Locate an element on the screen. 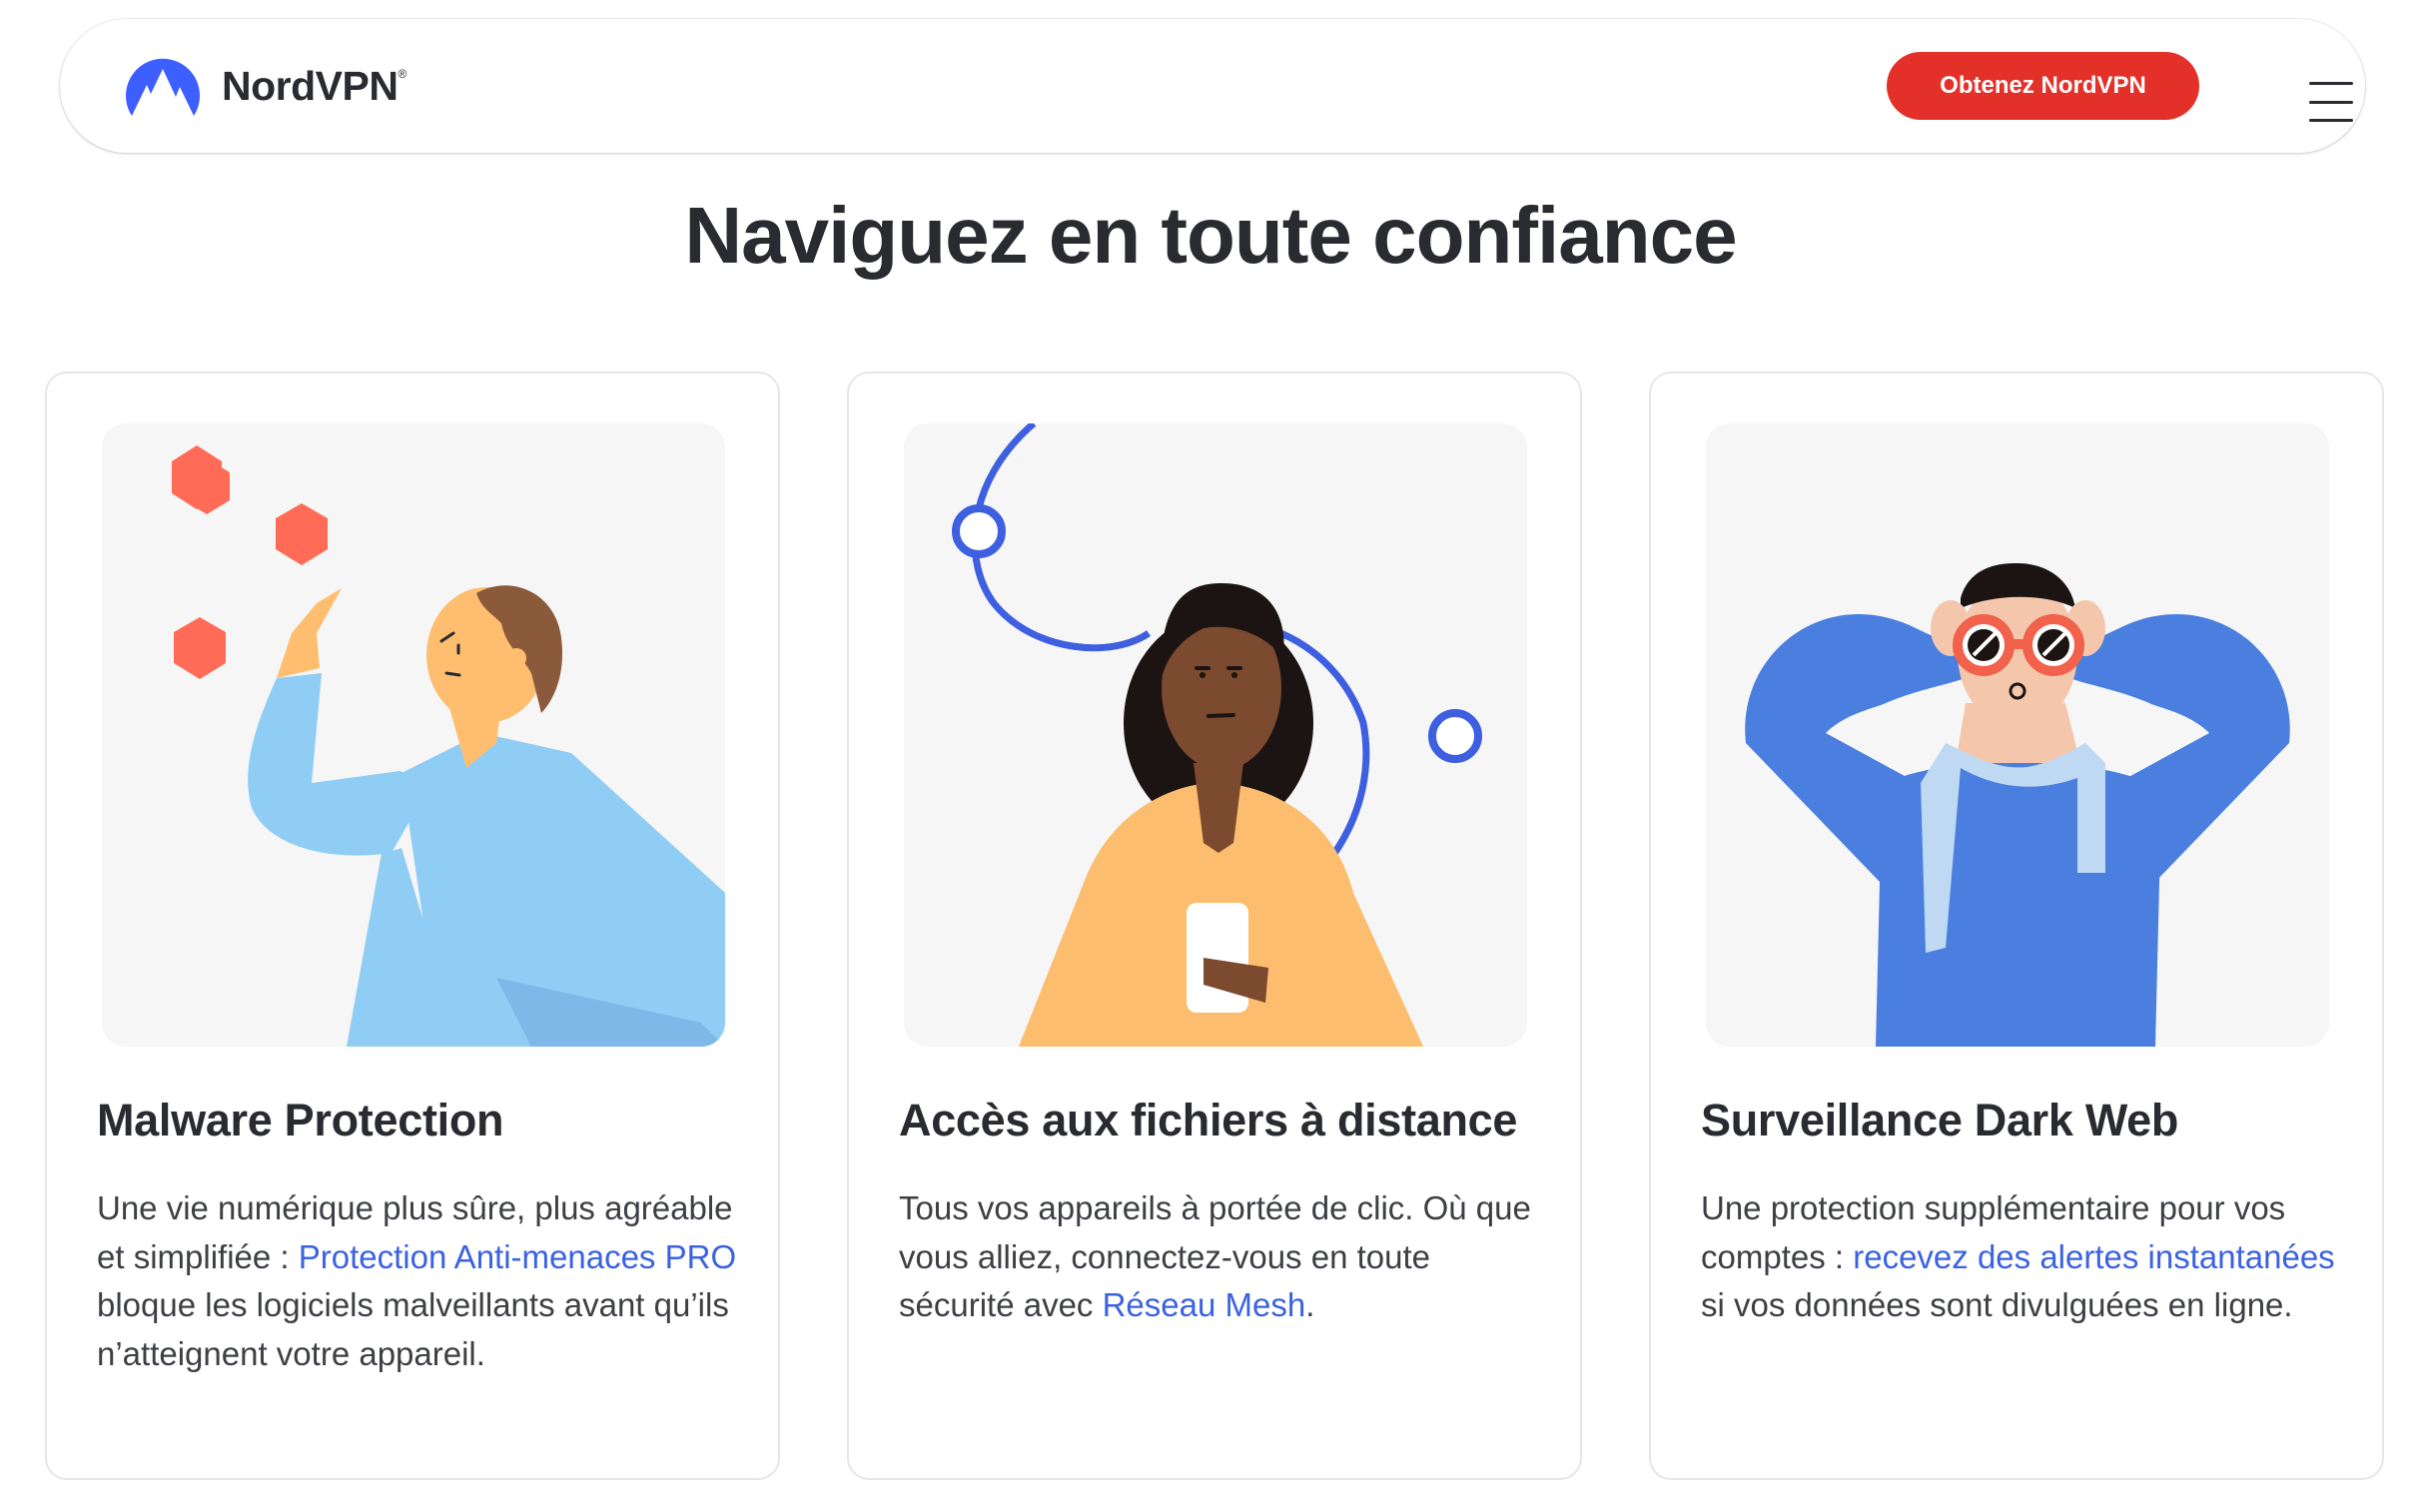 The width and height of the screenshot is (2421, 1512). card-title: Surveillance Dark Web is located at coordinates (1940, 1120).